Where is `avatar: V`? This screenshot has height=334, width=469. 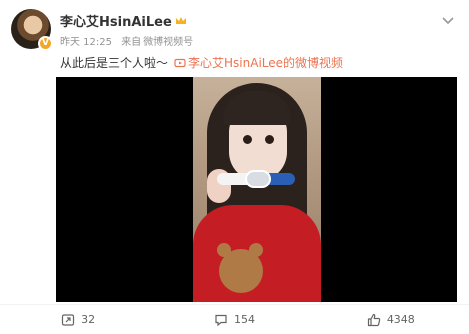 avatar: V is located at coordinates (32, 30).